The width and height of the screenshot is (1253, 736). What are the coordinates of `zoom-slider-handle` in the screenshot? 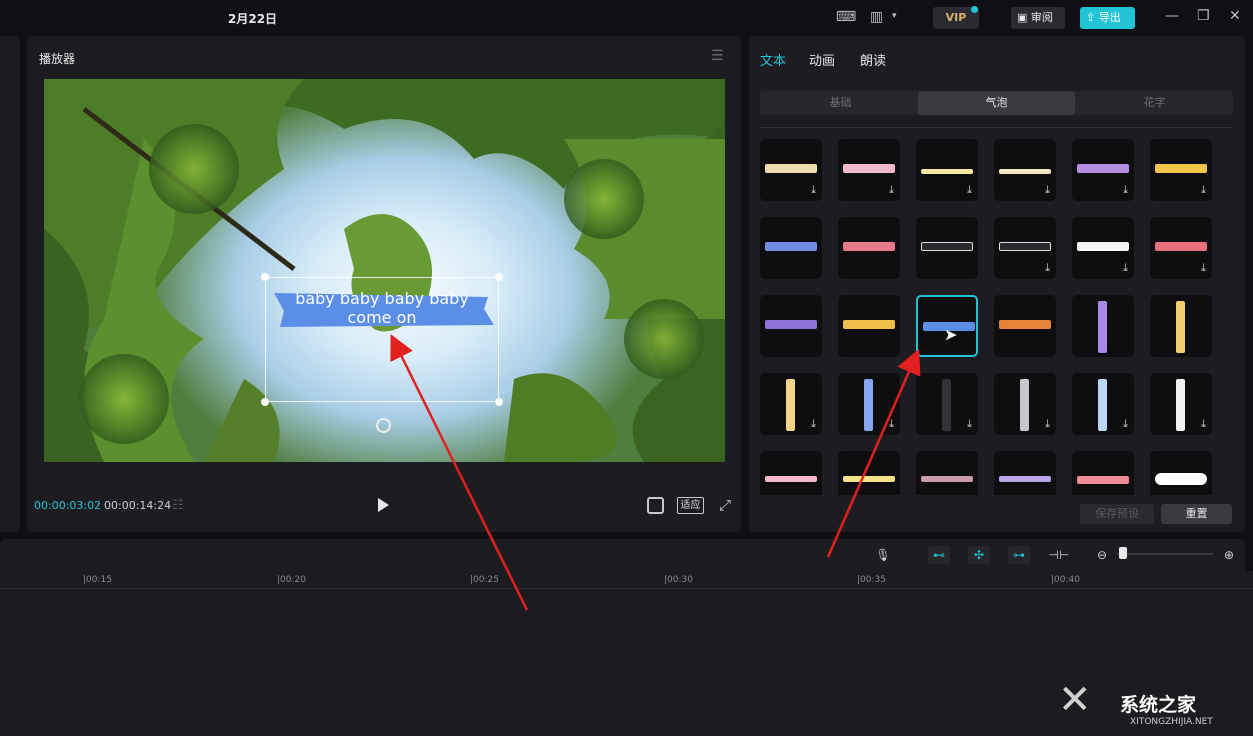 It's located at (1123, 553).